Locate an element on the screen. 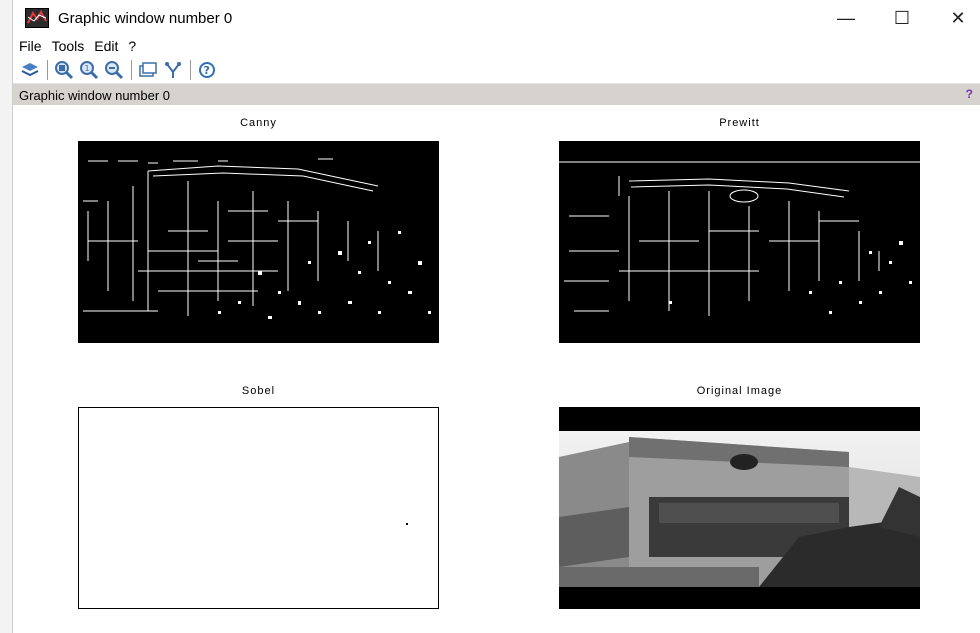  toolbar: 1 ? is located at coordinates (496, 70).